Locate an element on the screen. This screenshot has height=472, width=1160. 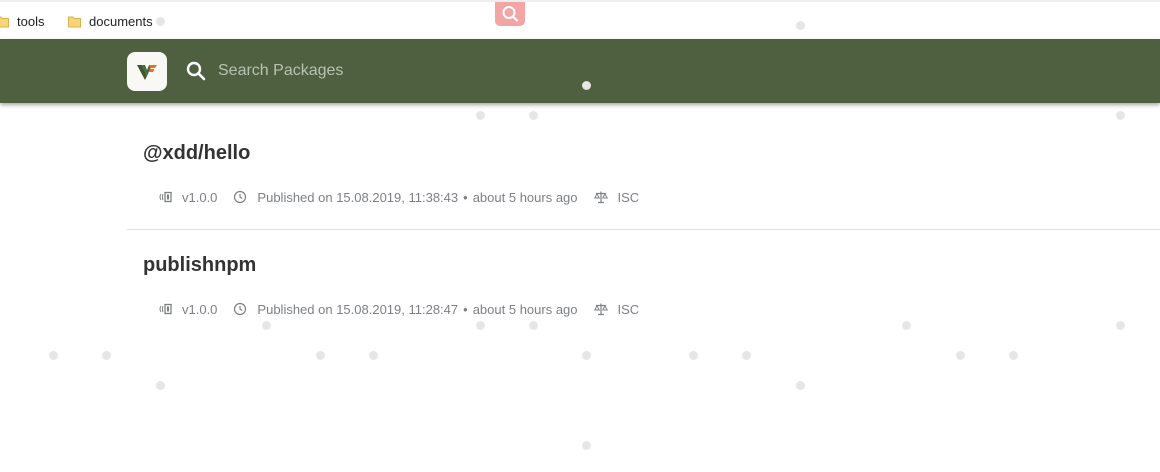
published-text: Published on 15.08.2019, 11:28:47 is located at coordinates (358, 309).